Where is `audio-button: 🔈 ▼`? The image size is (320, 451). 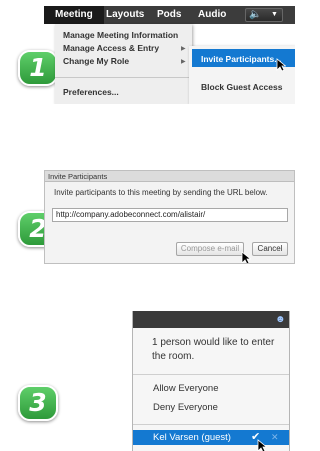 audio-button: 🔈 ▼ is located at coordinates (264, 15).